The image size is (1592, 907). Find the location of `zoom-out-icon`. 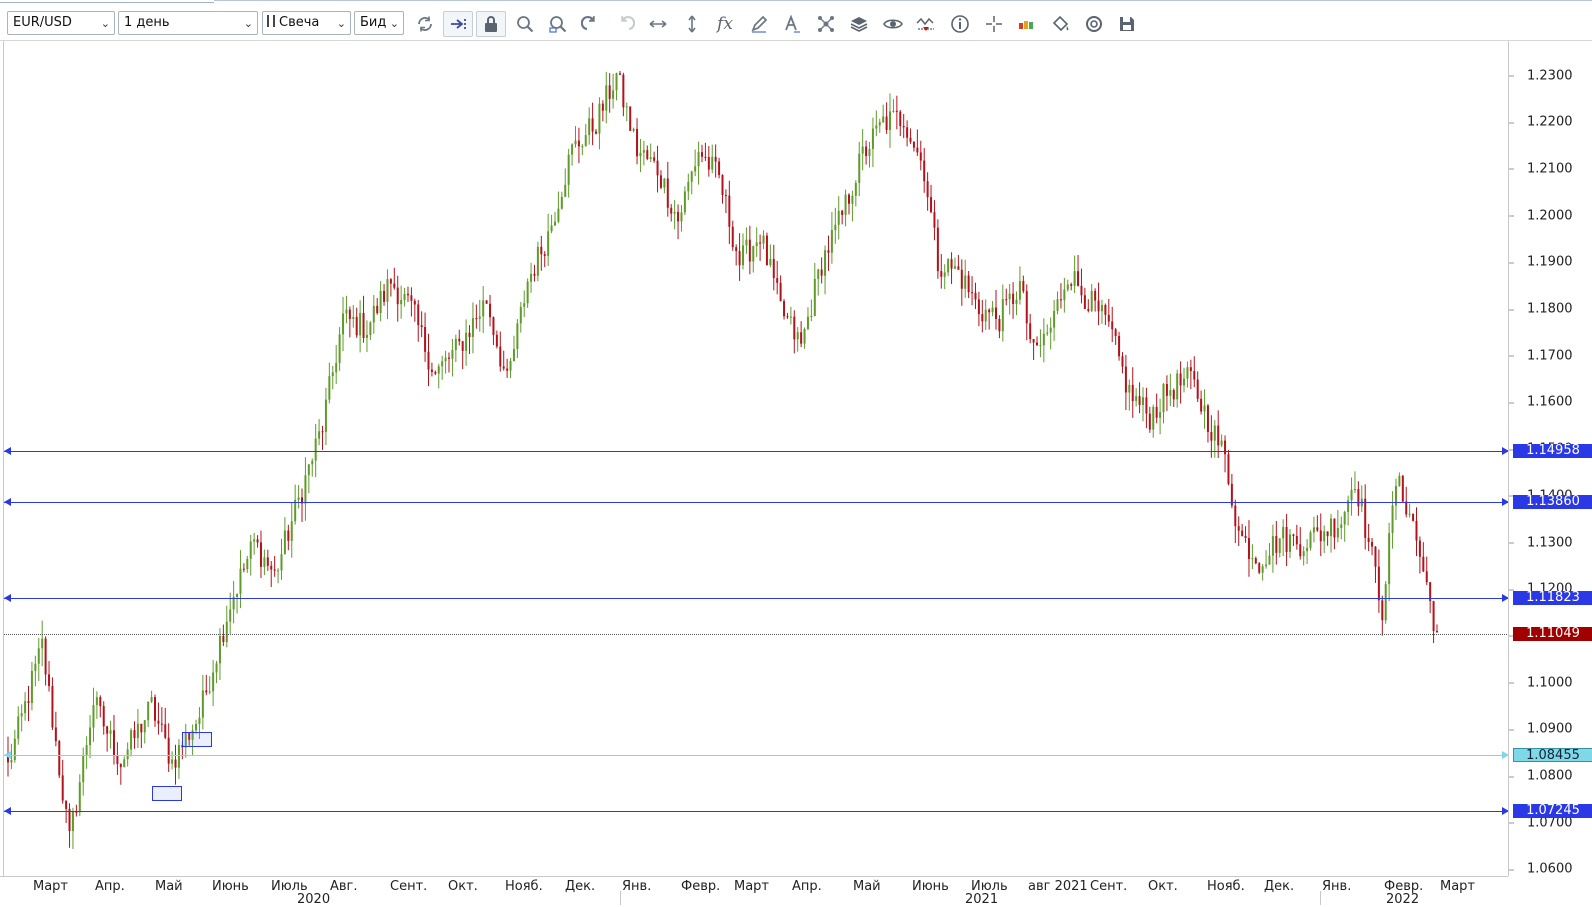

zoom-out-icon is located at coordinates (558, 24).